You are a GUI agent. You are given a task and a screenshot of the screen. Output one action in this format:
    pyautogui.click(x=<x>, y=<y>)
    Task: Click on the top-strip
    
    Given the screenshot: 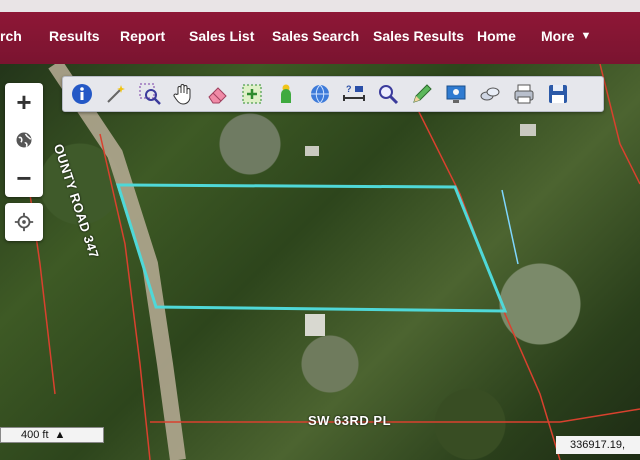 What is the action you would take?
    pyautogui.click(x=320, y=6)
    